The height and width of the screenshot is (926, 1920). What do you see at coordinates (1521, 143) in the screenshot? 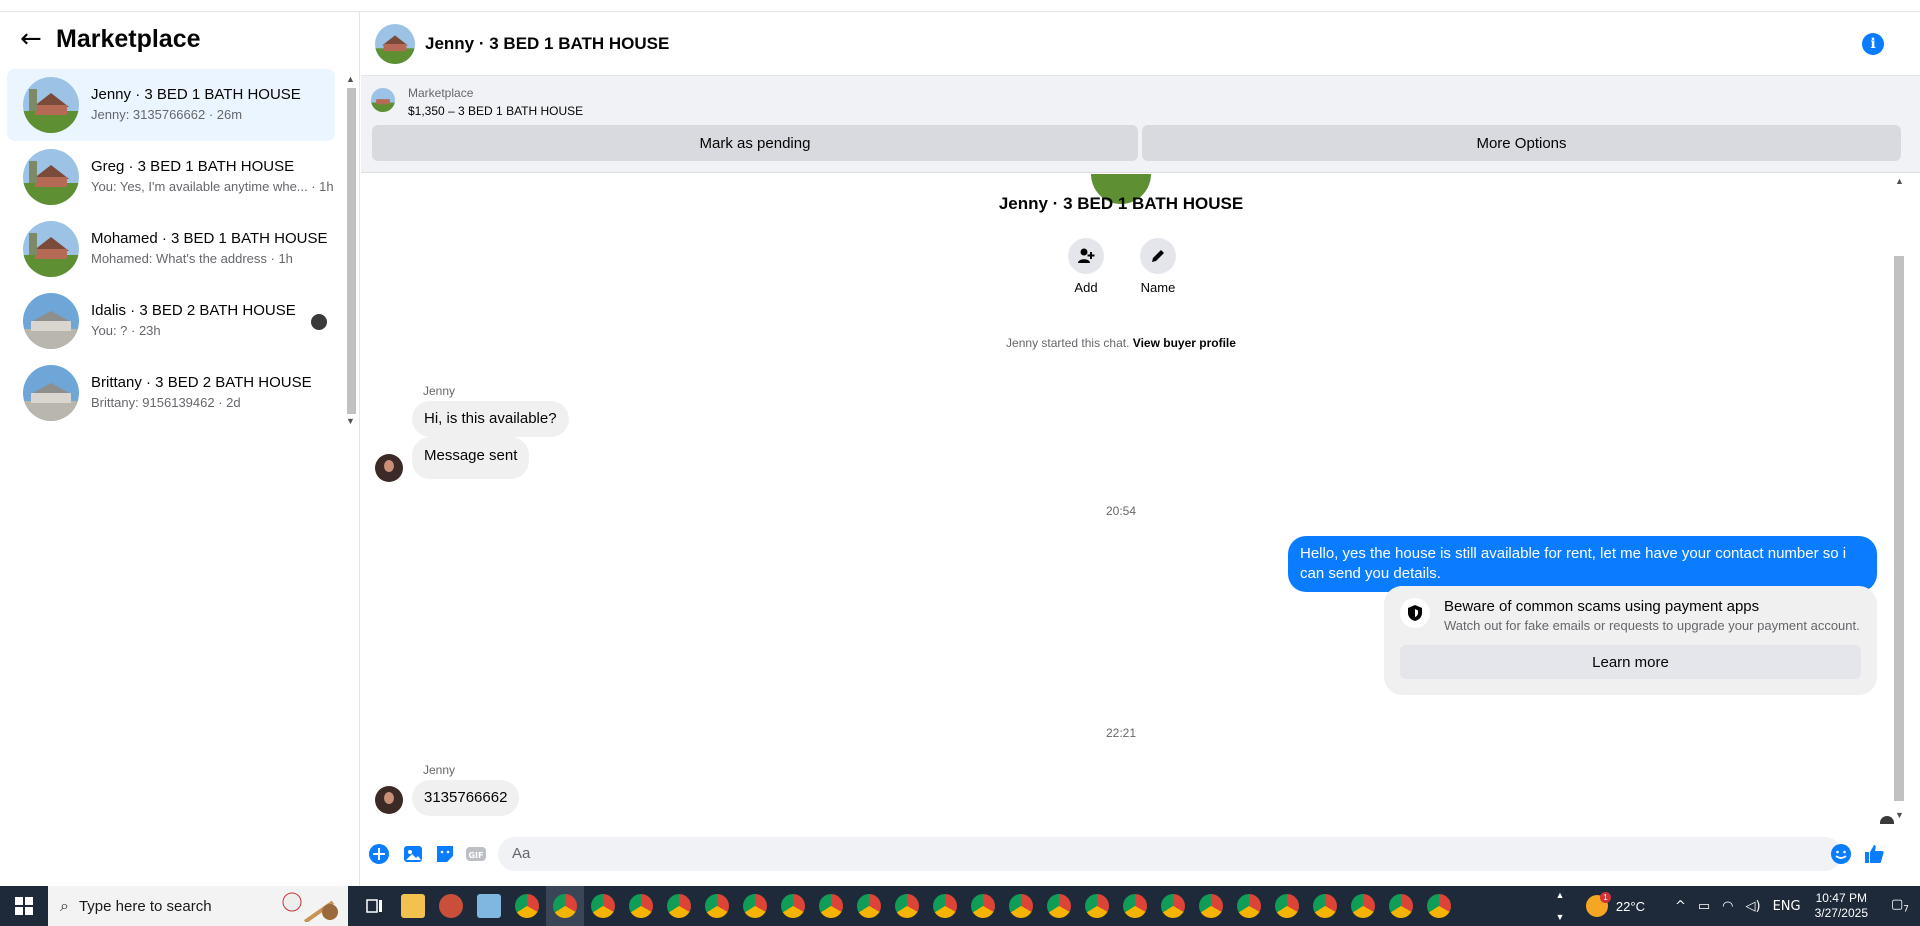
I see `more-options-button: More Options` at bounding box center [1521, 143].